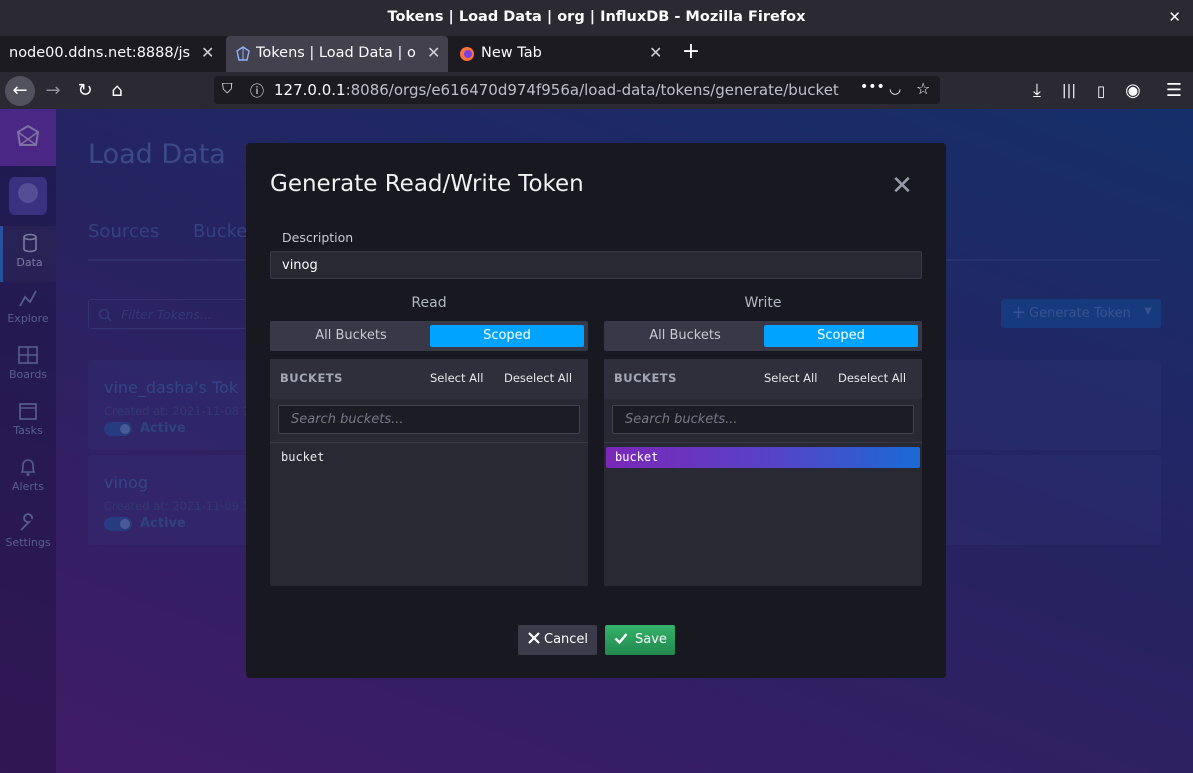 The height and width of the screenshot is (773, 1193). I want to click on save-button: Save, so click(640, 640).